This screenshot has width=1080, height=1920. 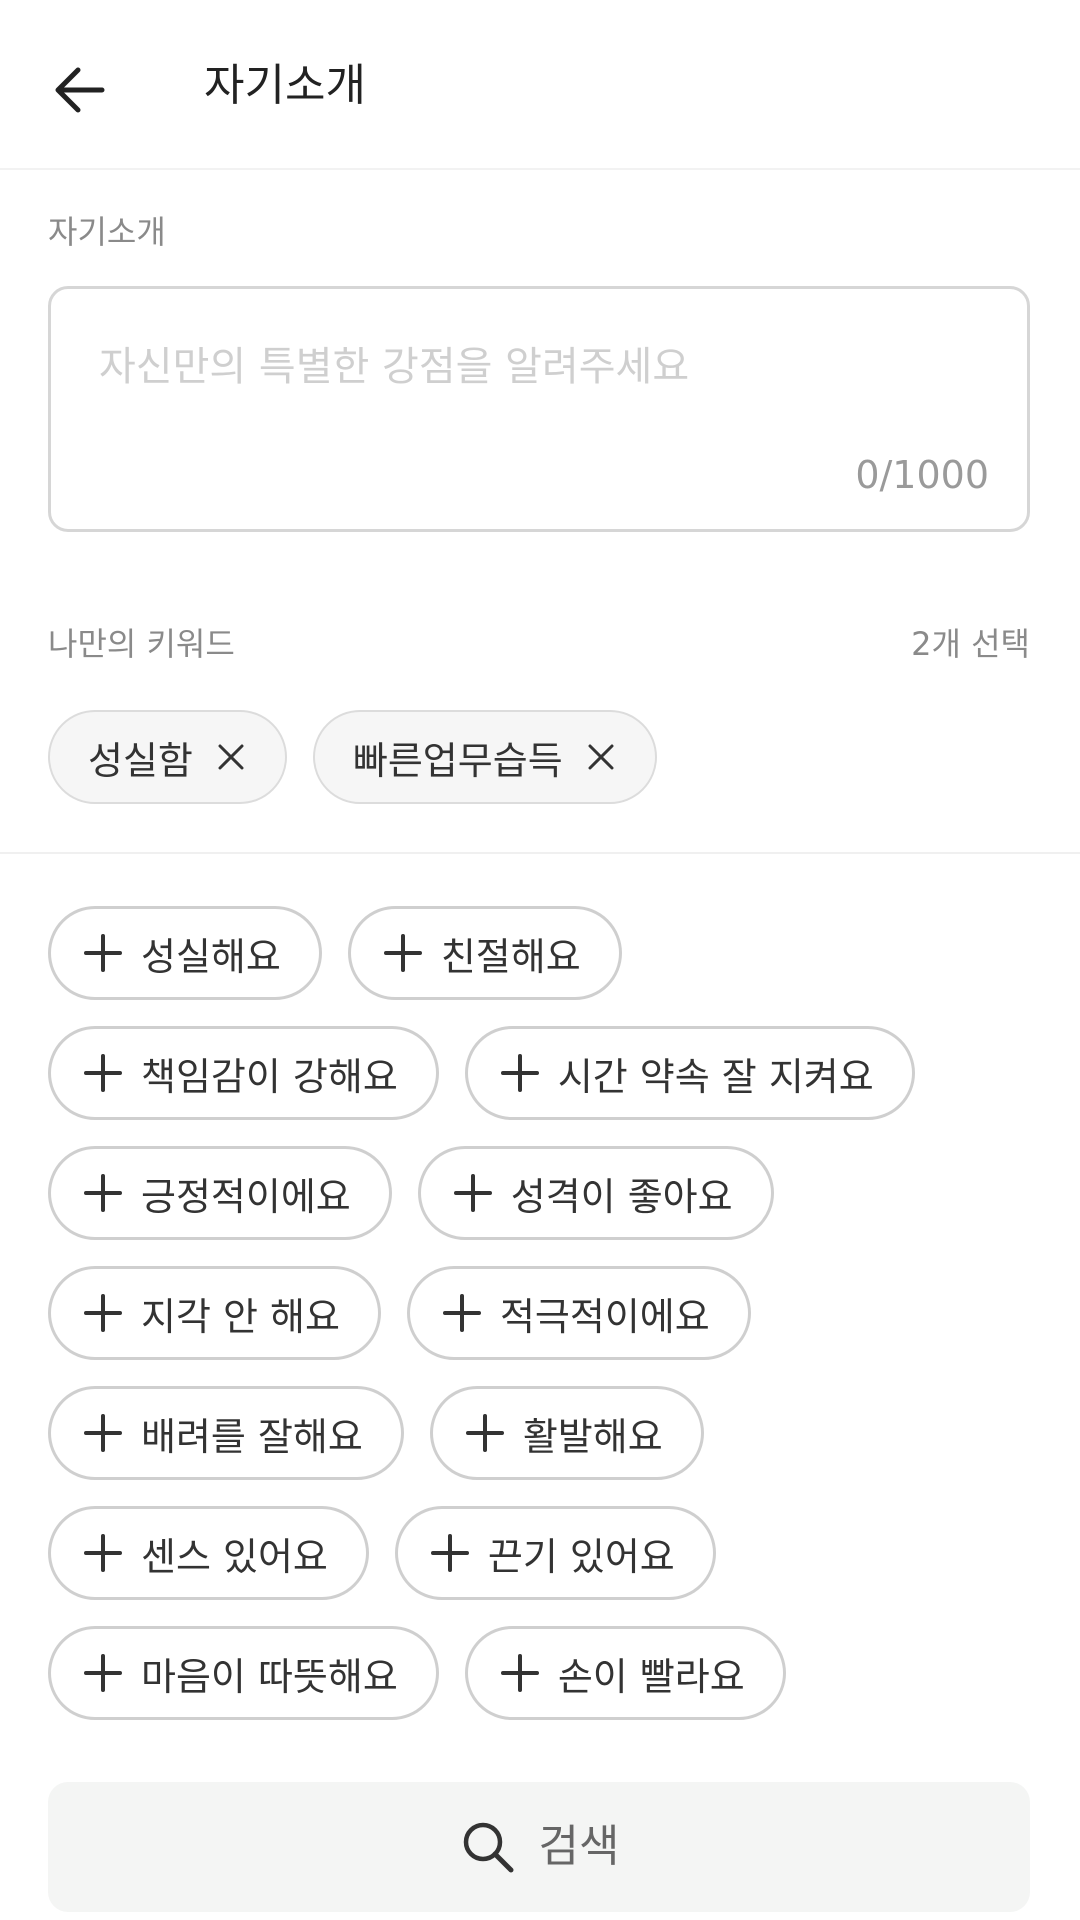 I want to click on keyword-option-chip: 긍정적이에요, so click(x=220, y=1193).